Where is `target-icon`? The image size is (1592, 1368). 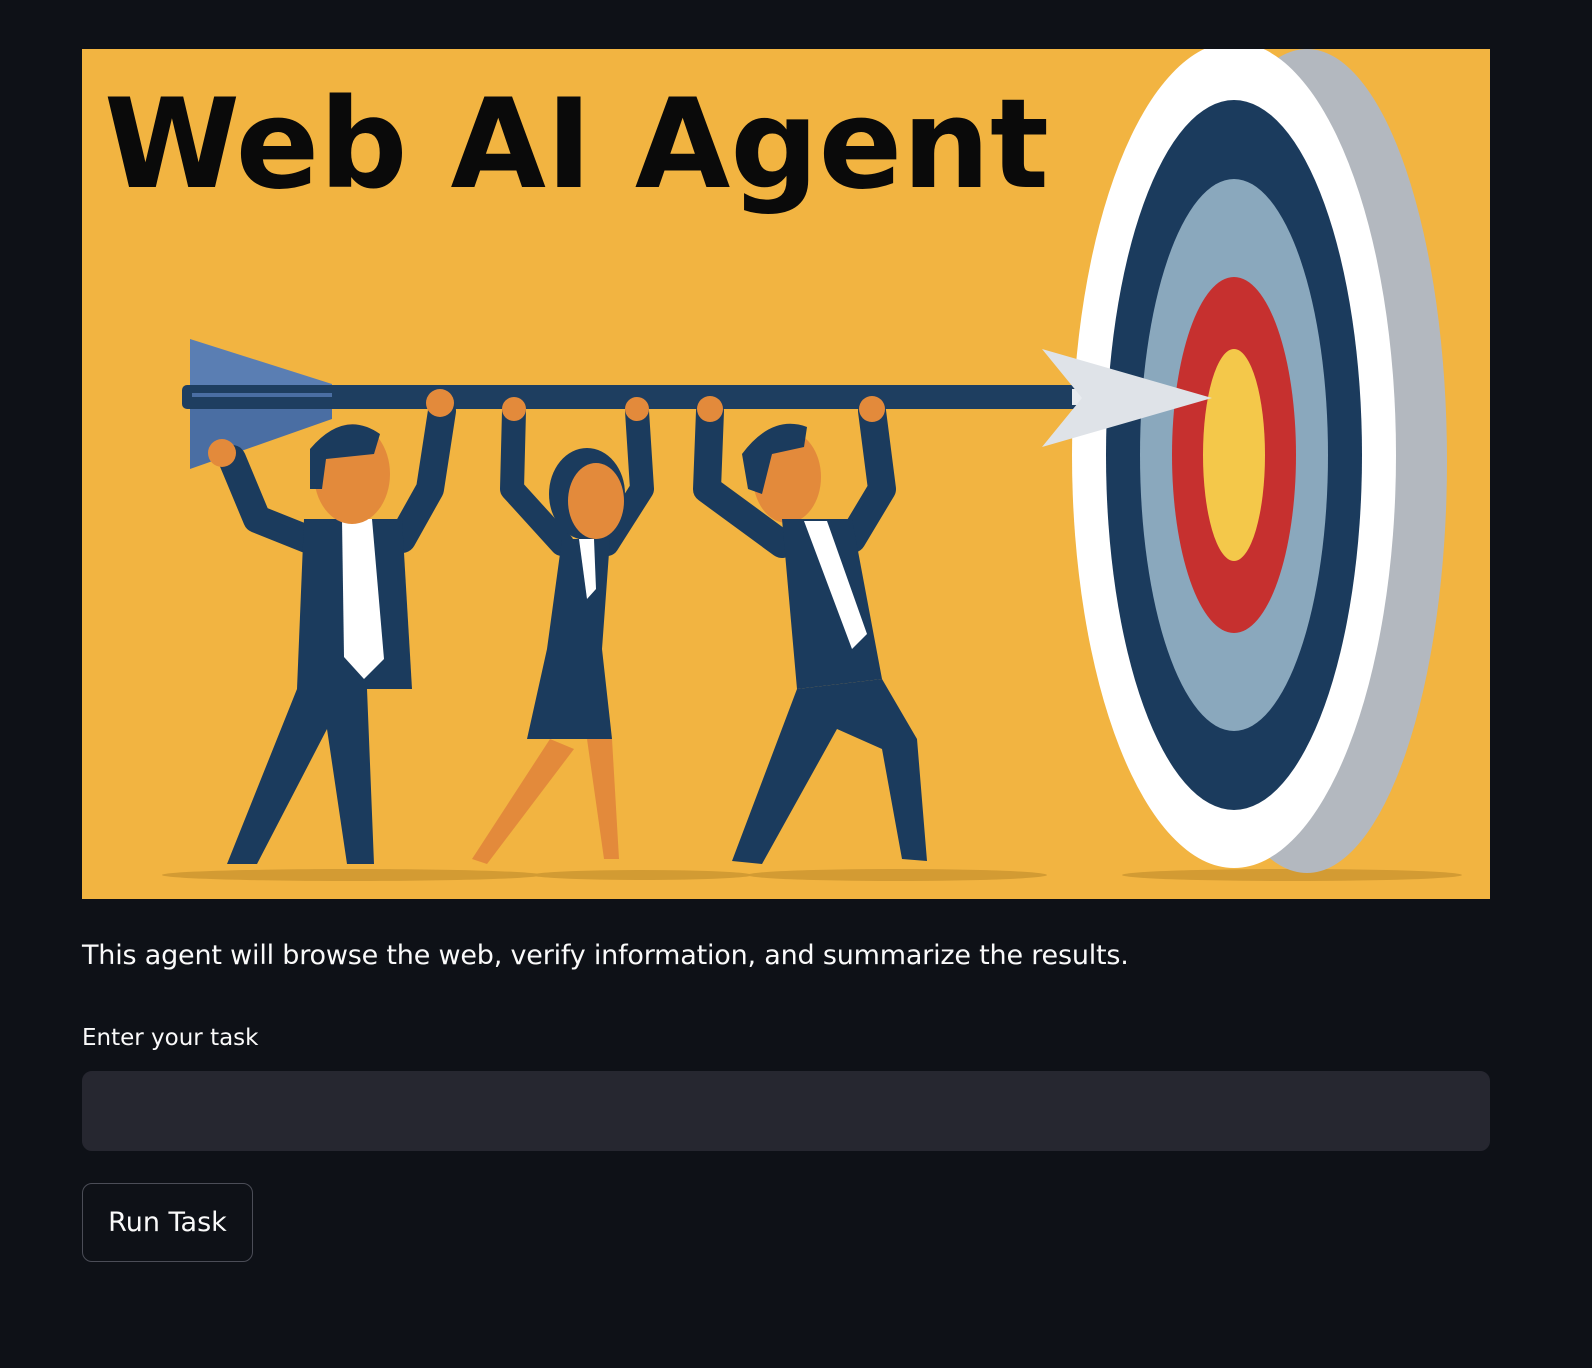
target-icon is located at coordinates (1259, 461).